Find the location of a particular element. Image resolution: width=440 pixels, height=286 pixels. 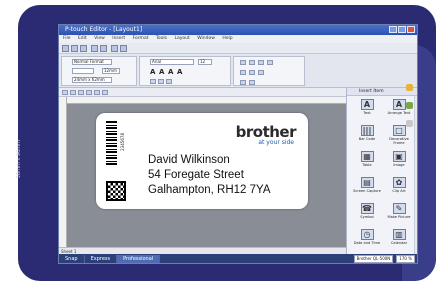

size-objects-icon is located at coordinates (252, 82).